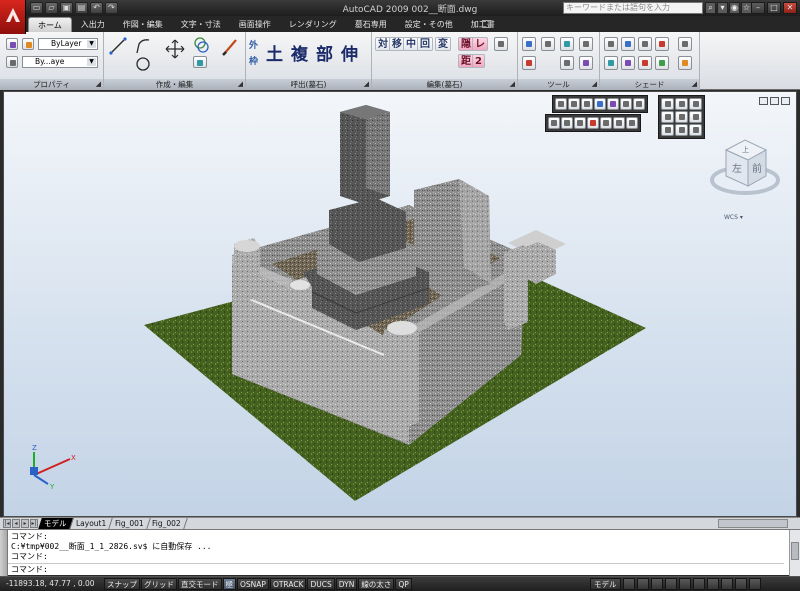 The width and height of the screenshot is (800, 591). What do you see at coordinates (645, 63) in the screenshot?
I see `render-icon` at bounding box center [645, 63].